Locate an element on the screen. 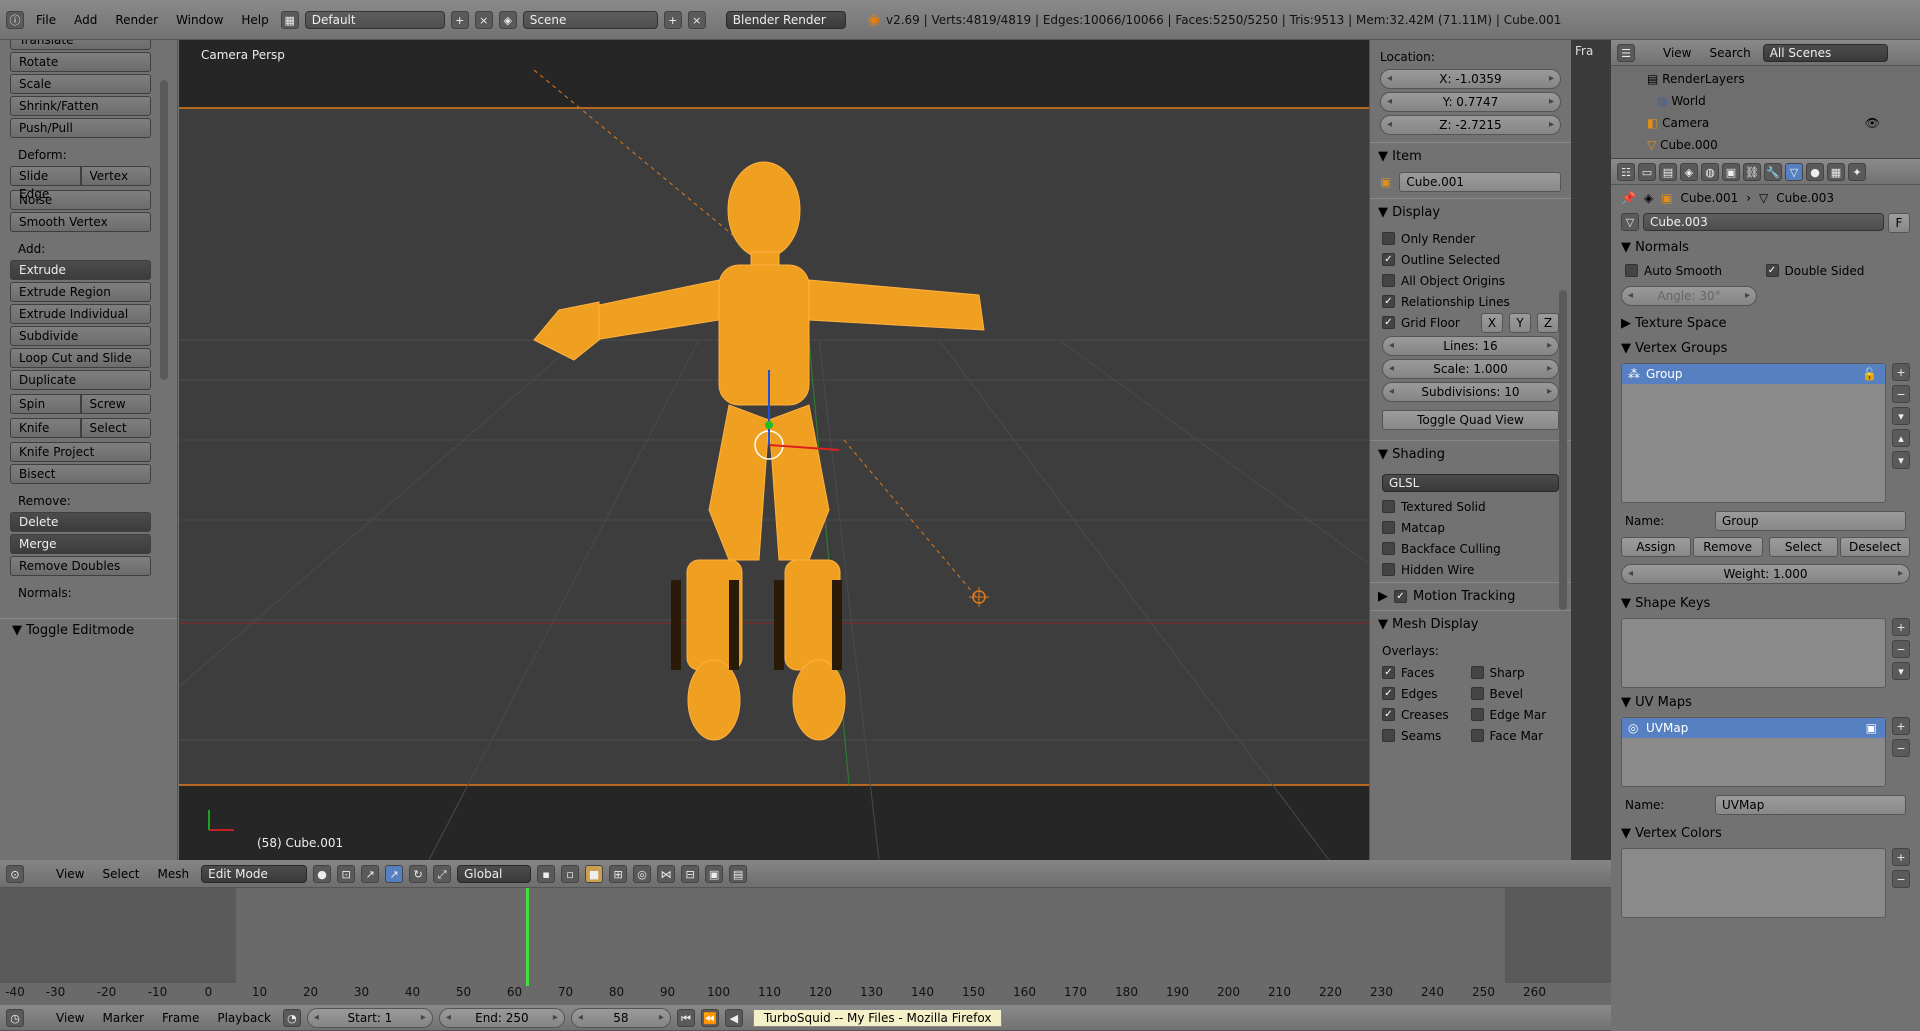 The image size is (1920, 1031). preview-range-icon: ◔ is located at coordinates (291, 1017).